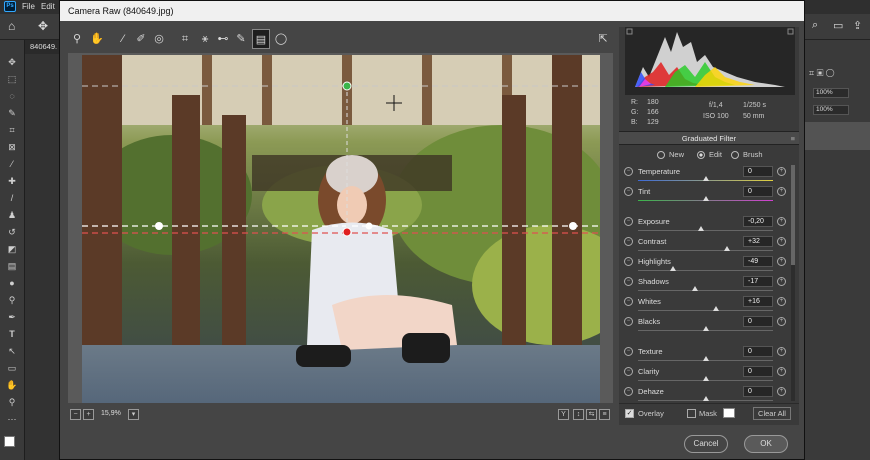  I want to click on home-icon: ⌂, so click(11, 26).